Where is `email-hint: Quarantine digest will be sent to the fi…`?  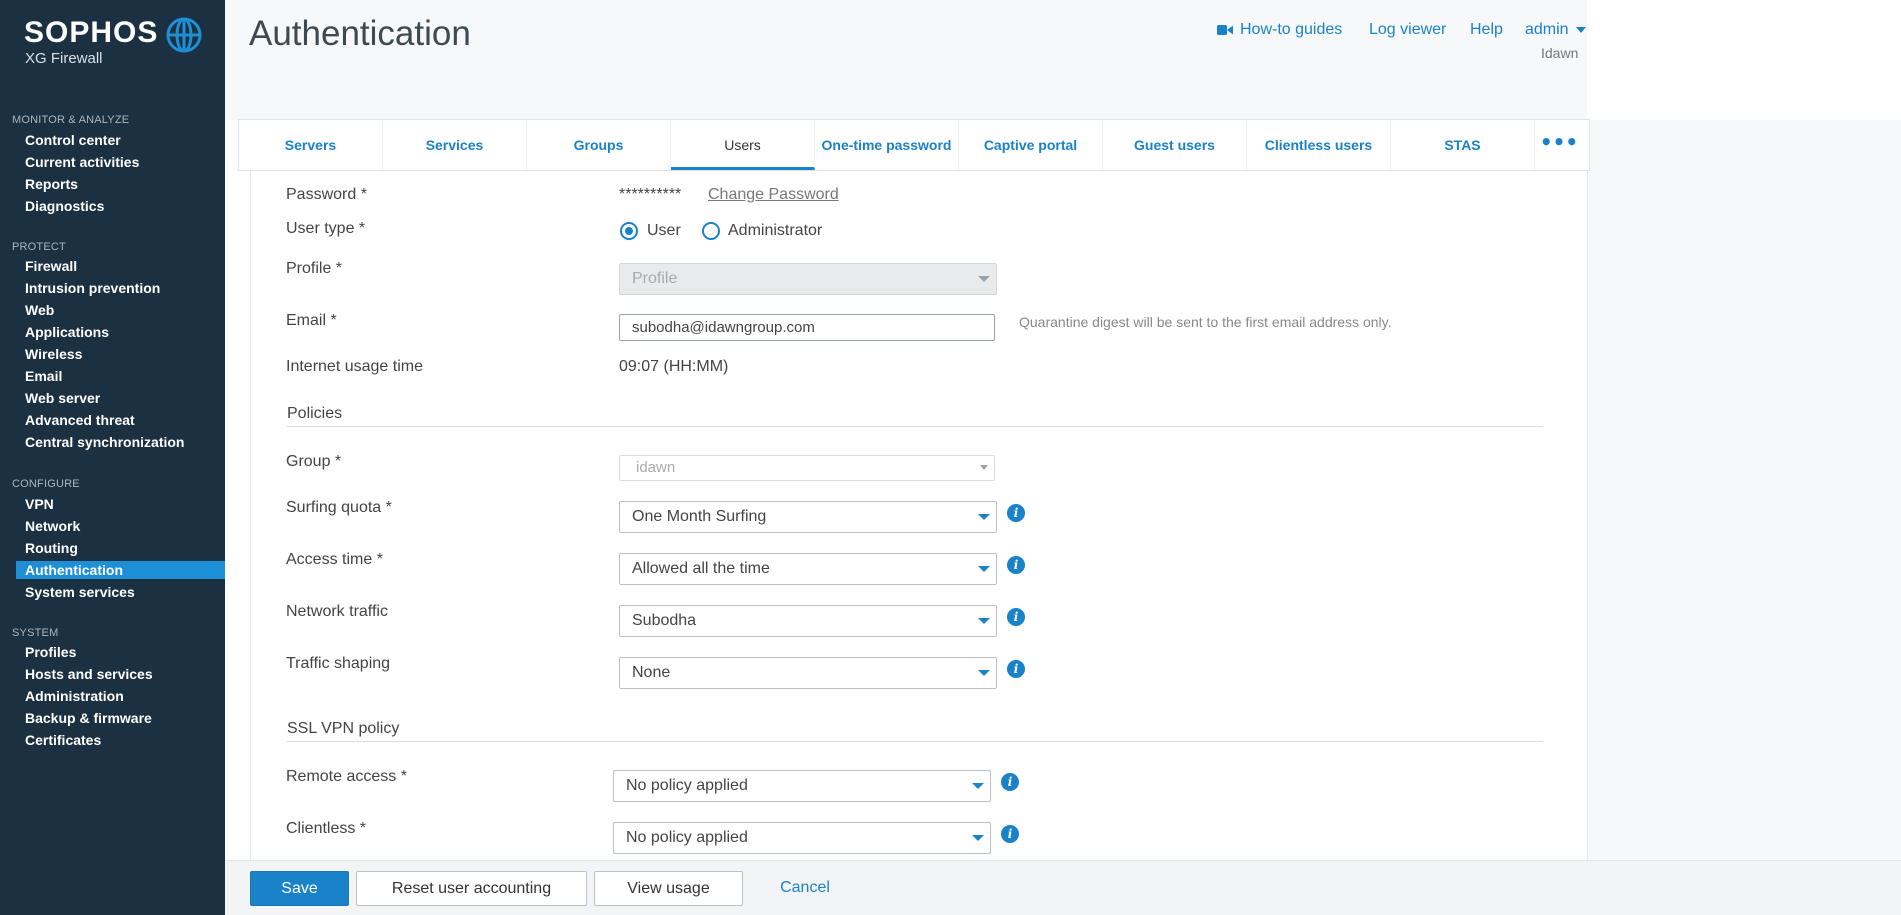
email-hint: Quarantine digest will be sent to the fi… is located at coordinates (1205, 322).